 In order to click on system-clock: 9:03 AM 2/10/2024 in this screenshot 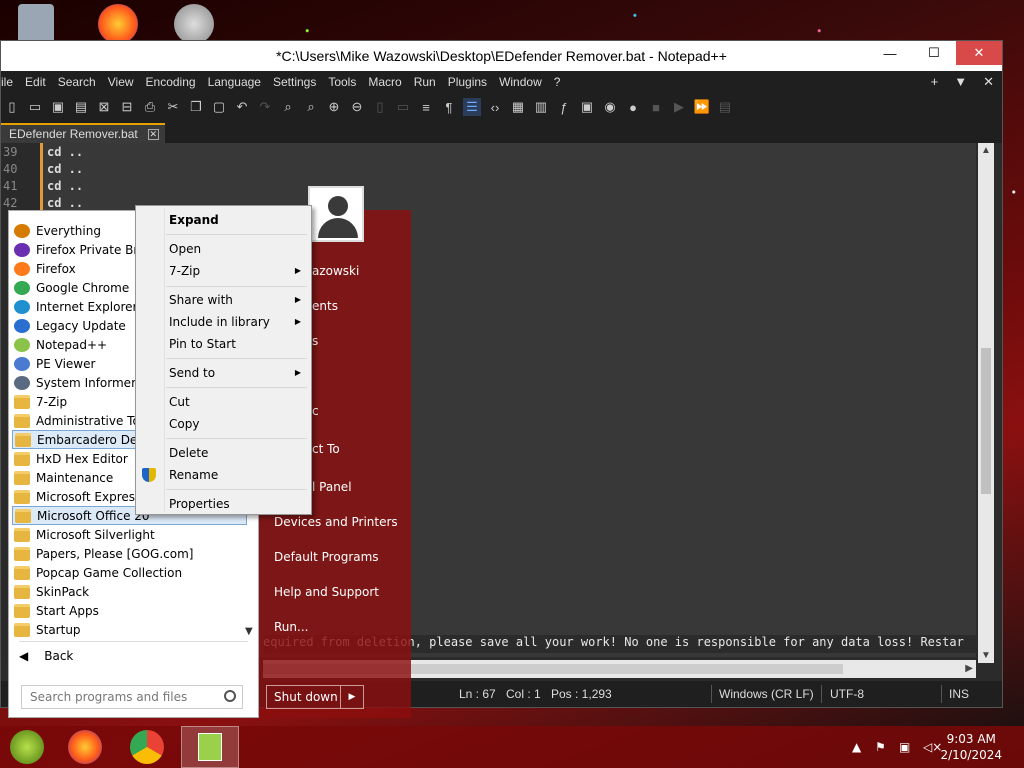, I will do `click(971, 747)`.